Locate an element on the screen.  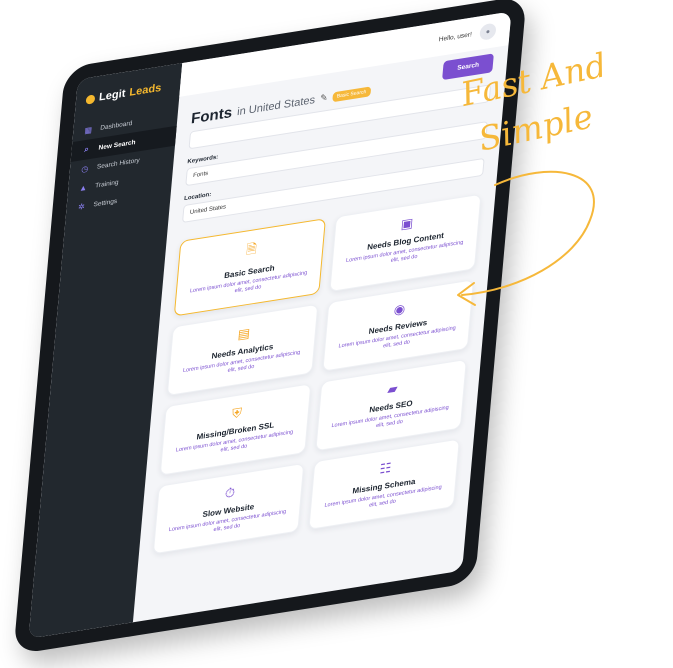
user-icon: ● is located at coordinates (488, 31).